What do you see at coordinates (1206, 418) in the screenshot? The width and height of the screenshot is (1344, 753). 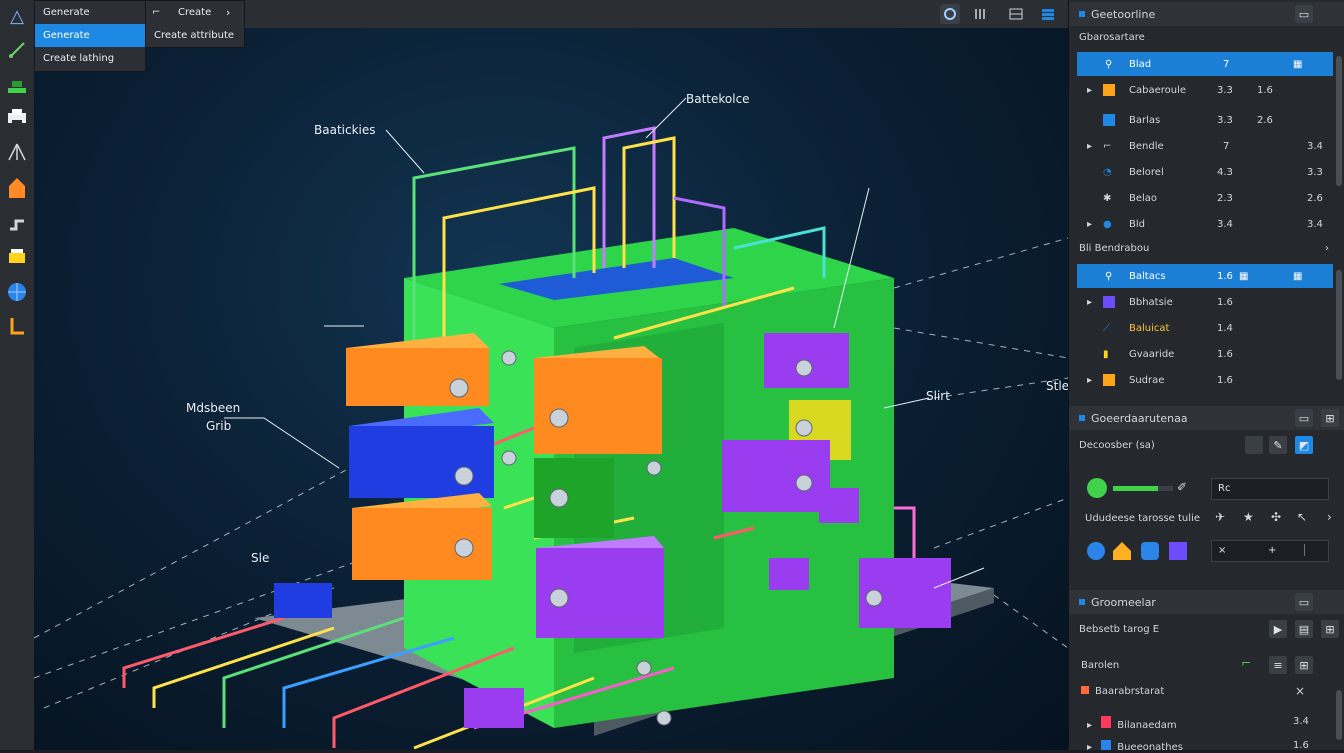 I see `properties-header: Goeerdaarutenaa ▭ ⊞` at bounding box center [1206, 418].